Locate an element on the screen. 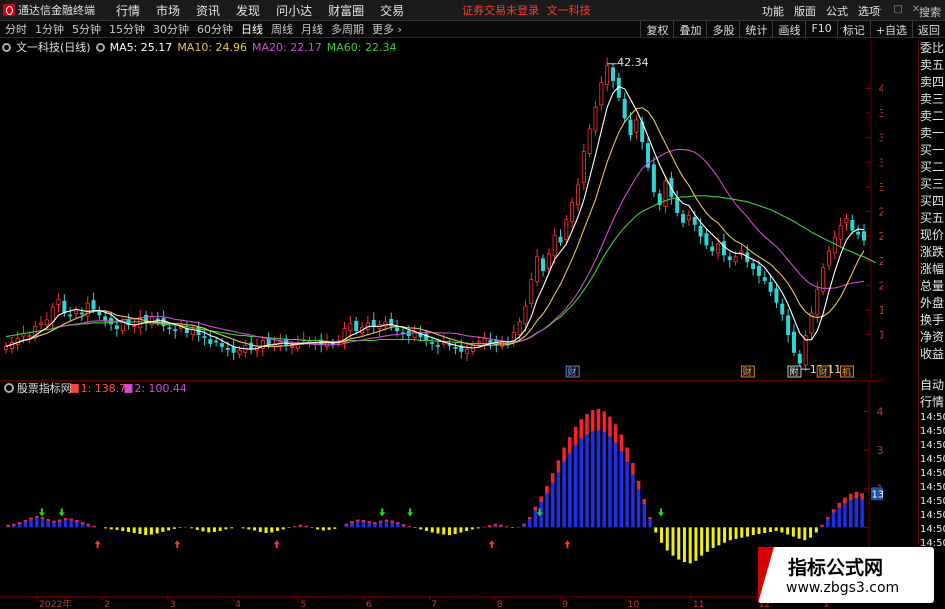 The width and height of the screenshot is (945, 609). tab-30min: 30分钟 is located at coordinates (171, 29).